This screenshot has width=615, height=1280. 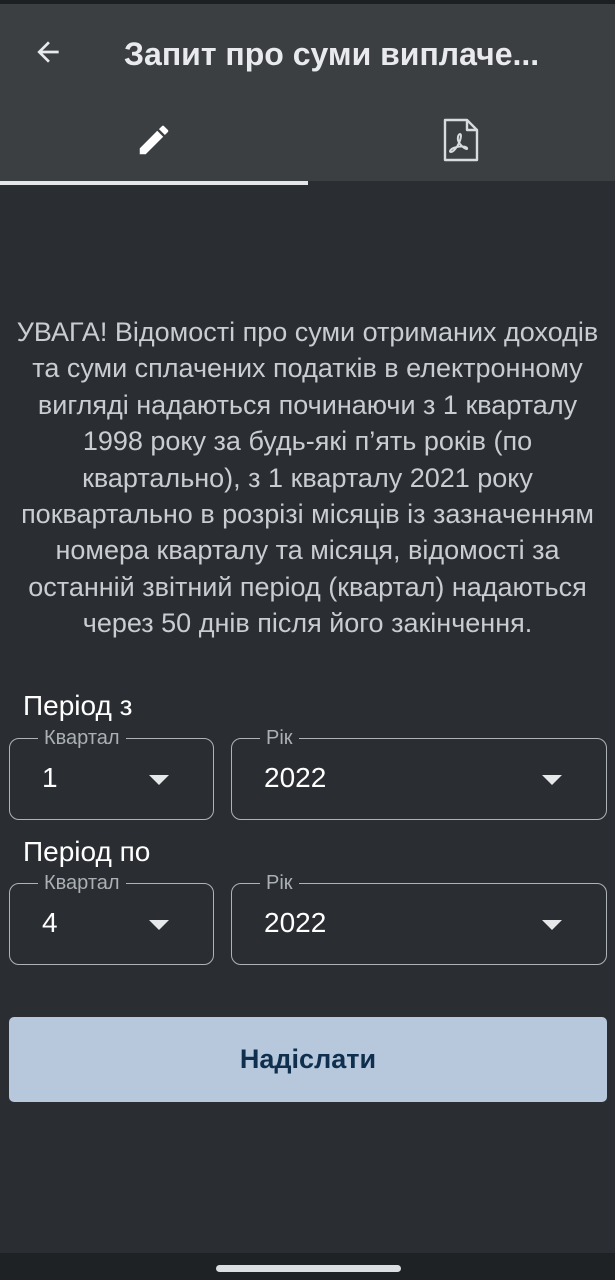 What do you see at coordinates (154, 183) in the screenshot?
I see `tab-indicator` at bounding box center [154, 183].